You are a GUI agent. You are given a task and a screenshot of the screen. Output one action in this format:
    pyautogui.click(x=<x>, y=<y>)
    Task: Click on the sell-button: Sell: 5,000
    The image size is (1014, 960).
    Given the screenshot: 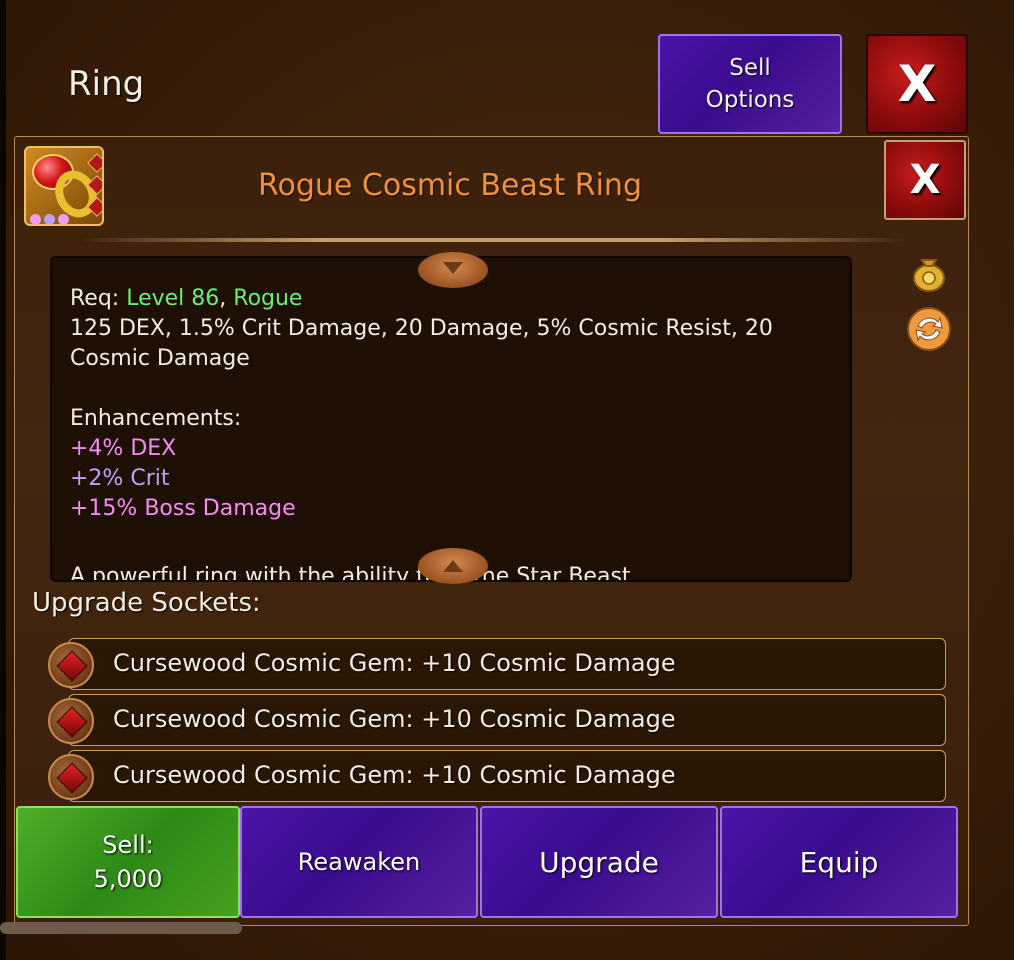 What is the action you would take?
    pyautogui.click(x=128, y=862)
    